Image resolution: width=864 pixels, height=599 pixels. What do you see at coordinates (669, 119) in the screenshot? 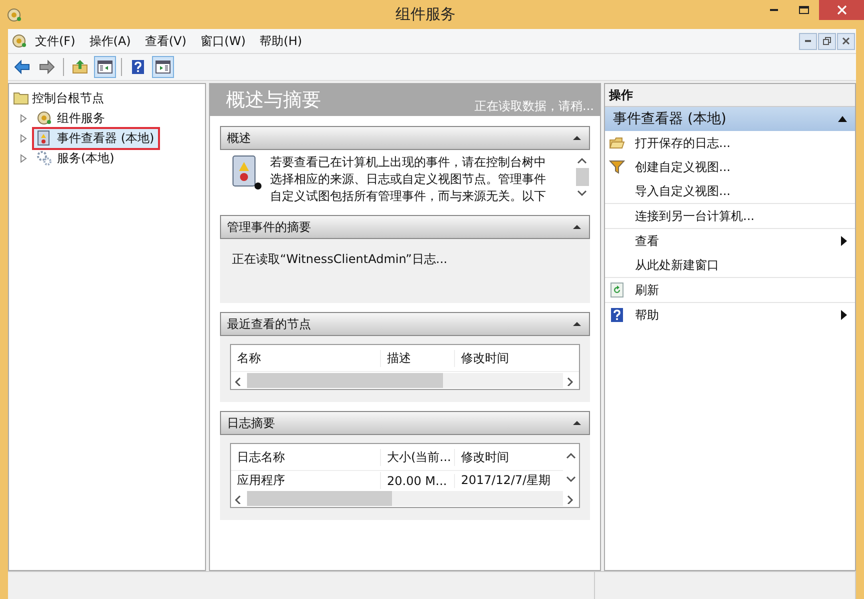
I see `group-title: 事件查看器 (本地)` at bounding box center [669, 119].